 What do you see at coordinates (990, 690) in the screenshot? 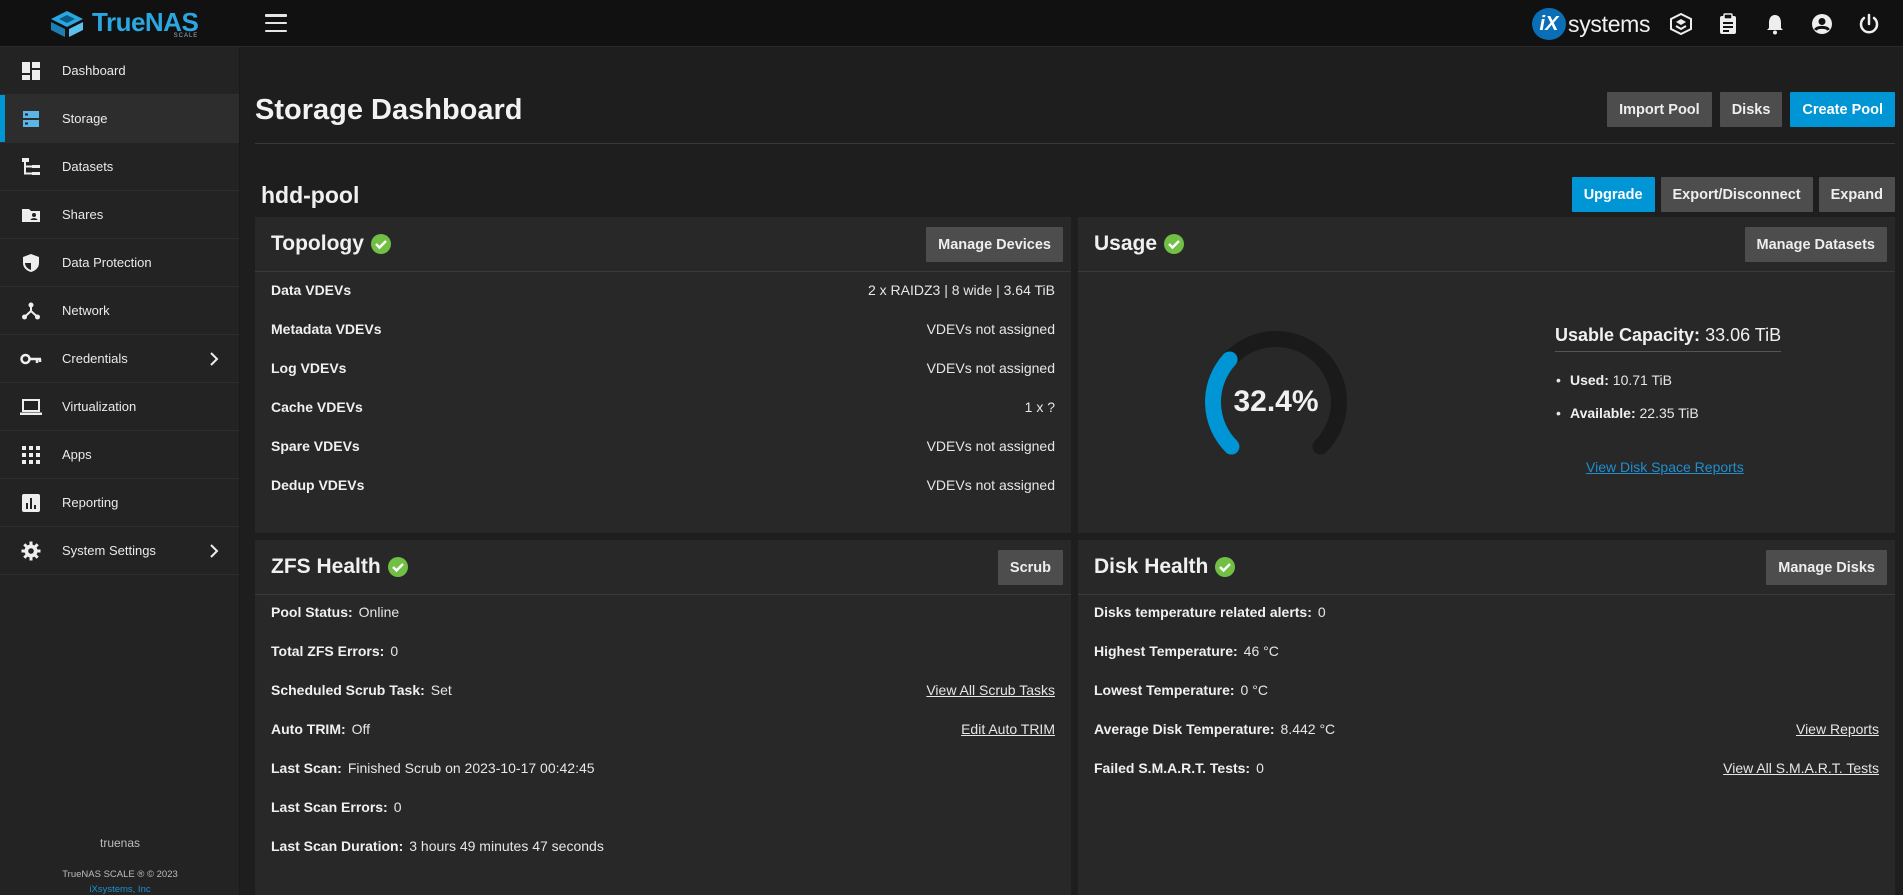
I see `view-scrub-tasks-link: View All Scrub Tasks` at bounding box center [990, 690].